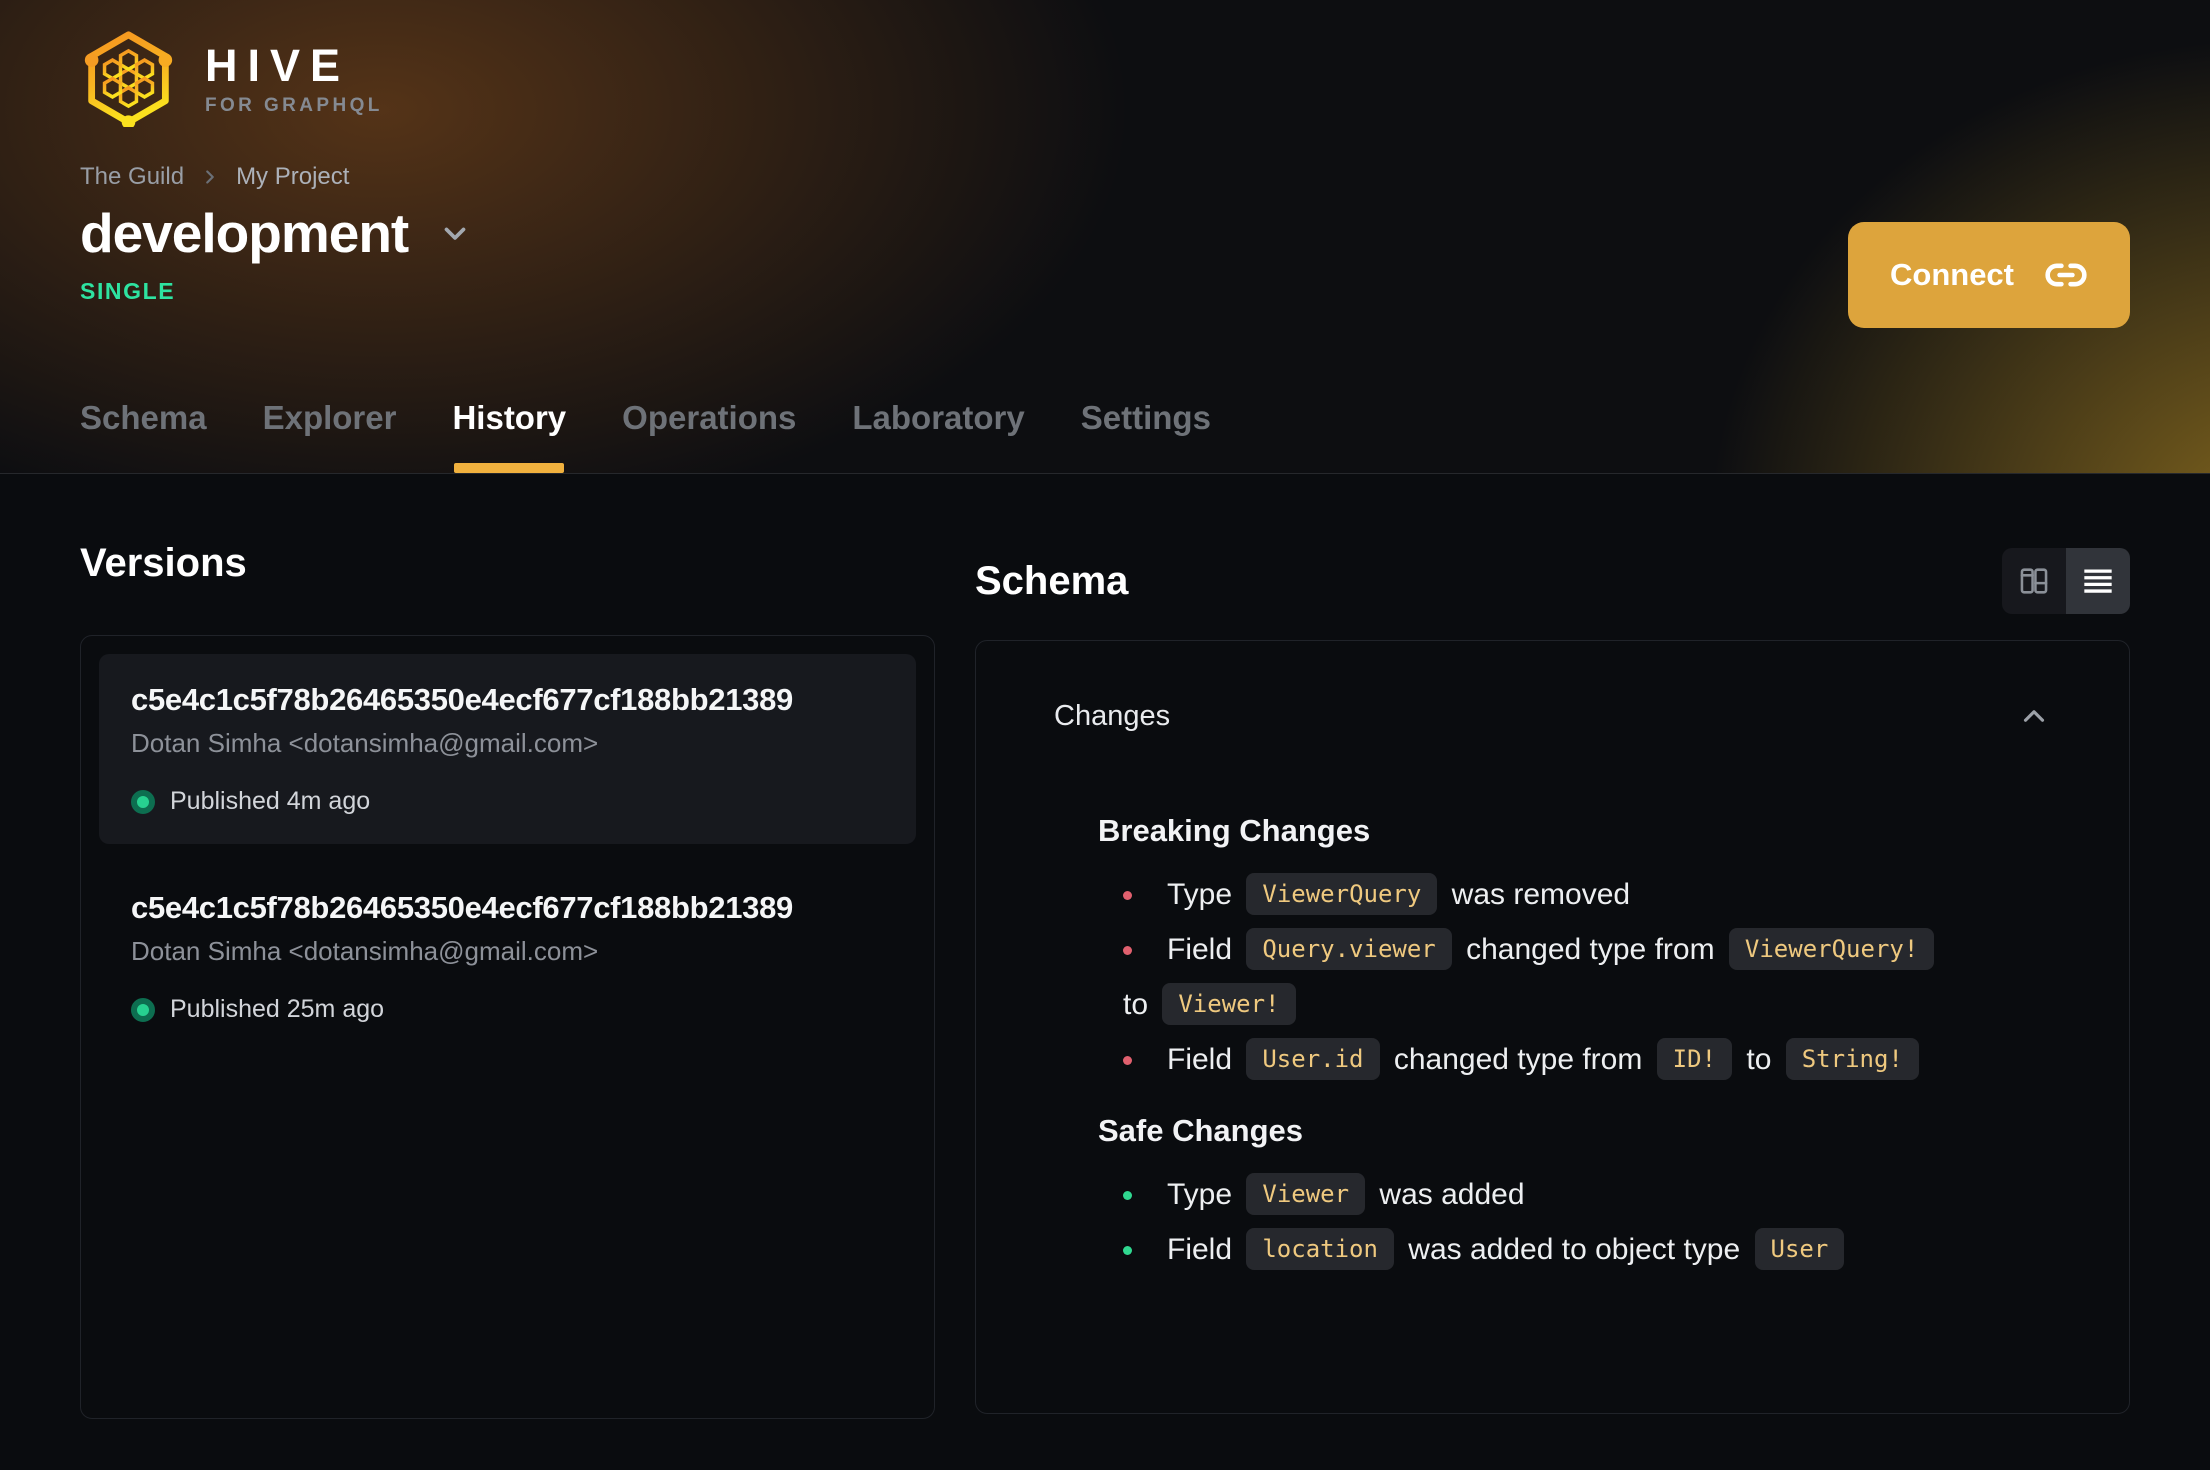  Describe the element at coordinates (132, 177) in the screenshot. I see `breadcrumb-org: The Guild` at that location.